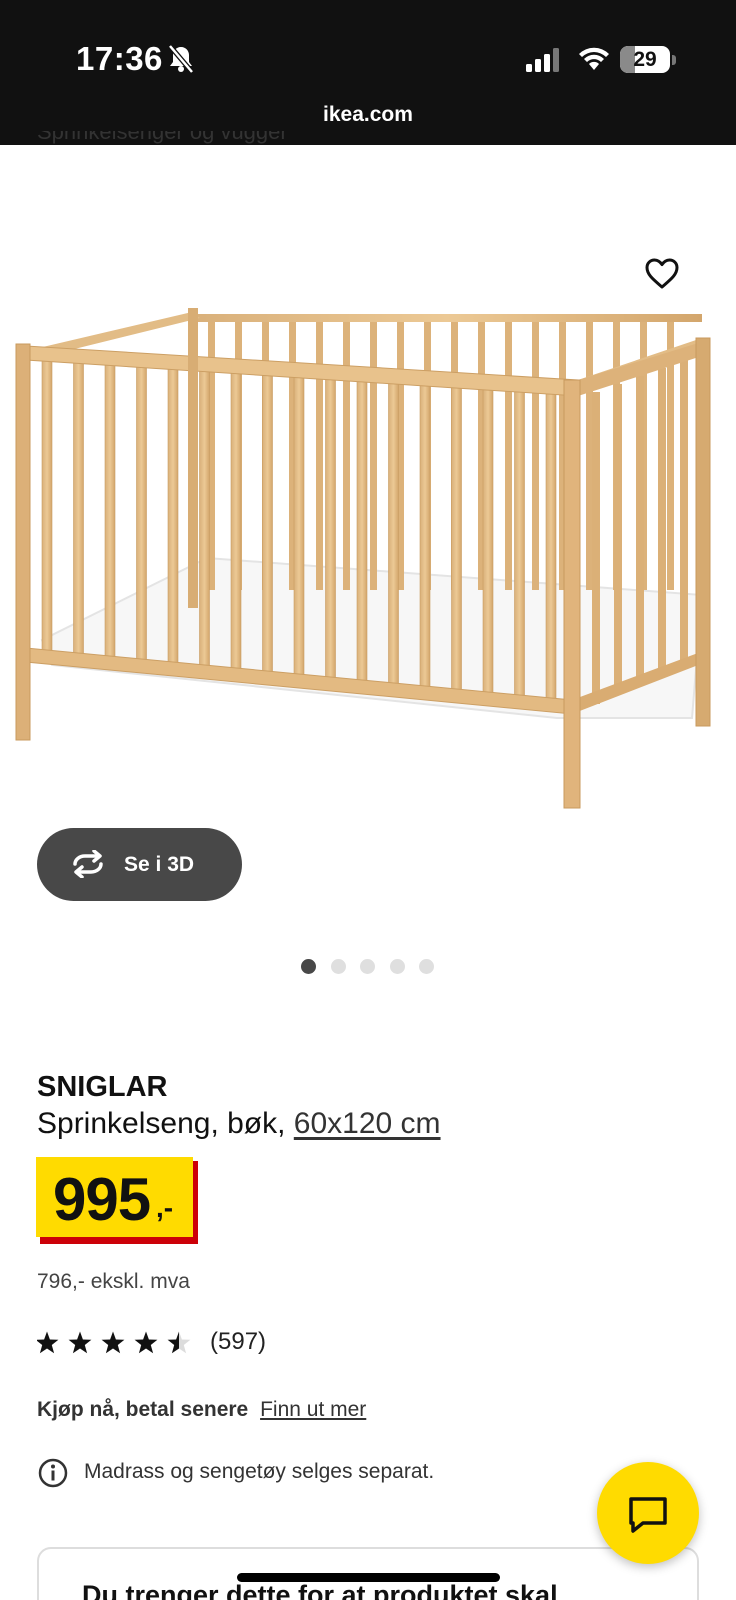  I want to click on heart-outline-icon, so click(662, 274).